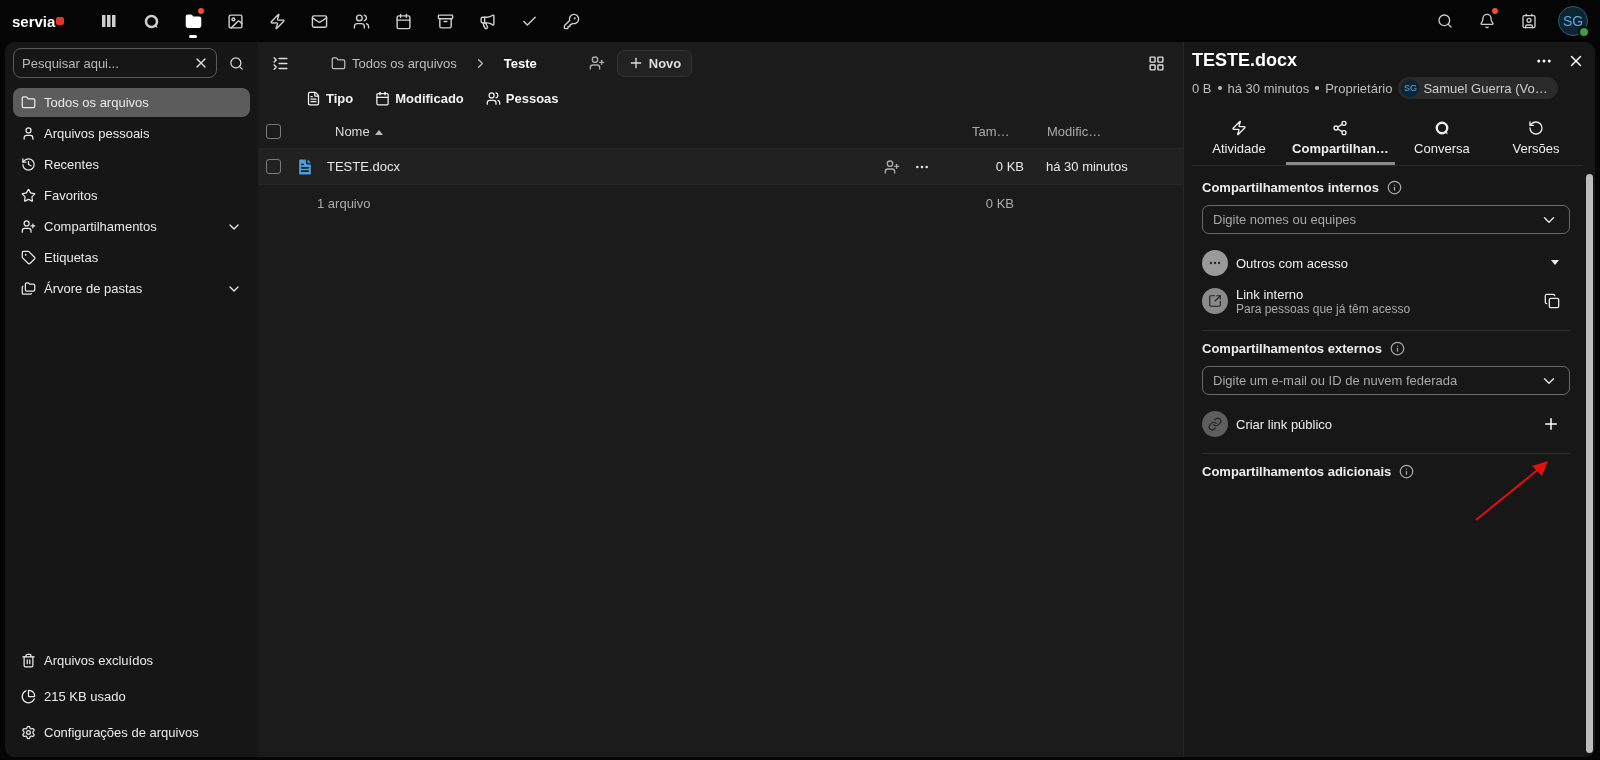 Image resolution: width=1600 pixels, height=760 pixels. What do you see at coordinates (1529, 21) in the screenshot?
I see `contact-card-icon` at bounding box center [1529, 21].